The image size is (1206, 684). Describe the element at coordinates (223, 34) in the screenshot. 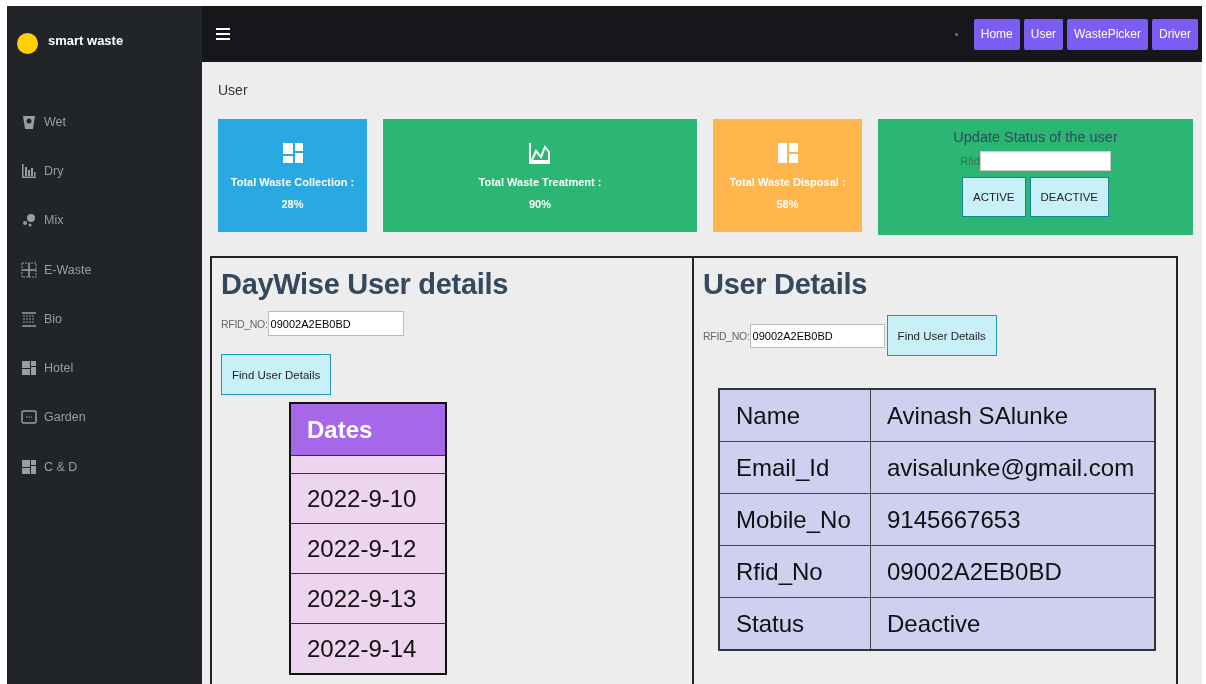

I see `menu-icon` at that location.